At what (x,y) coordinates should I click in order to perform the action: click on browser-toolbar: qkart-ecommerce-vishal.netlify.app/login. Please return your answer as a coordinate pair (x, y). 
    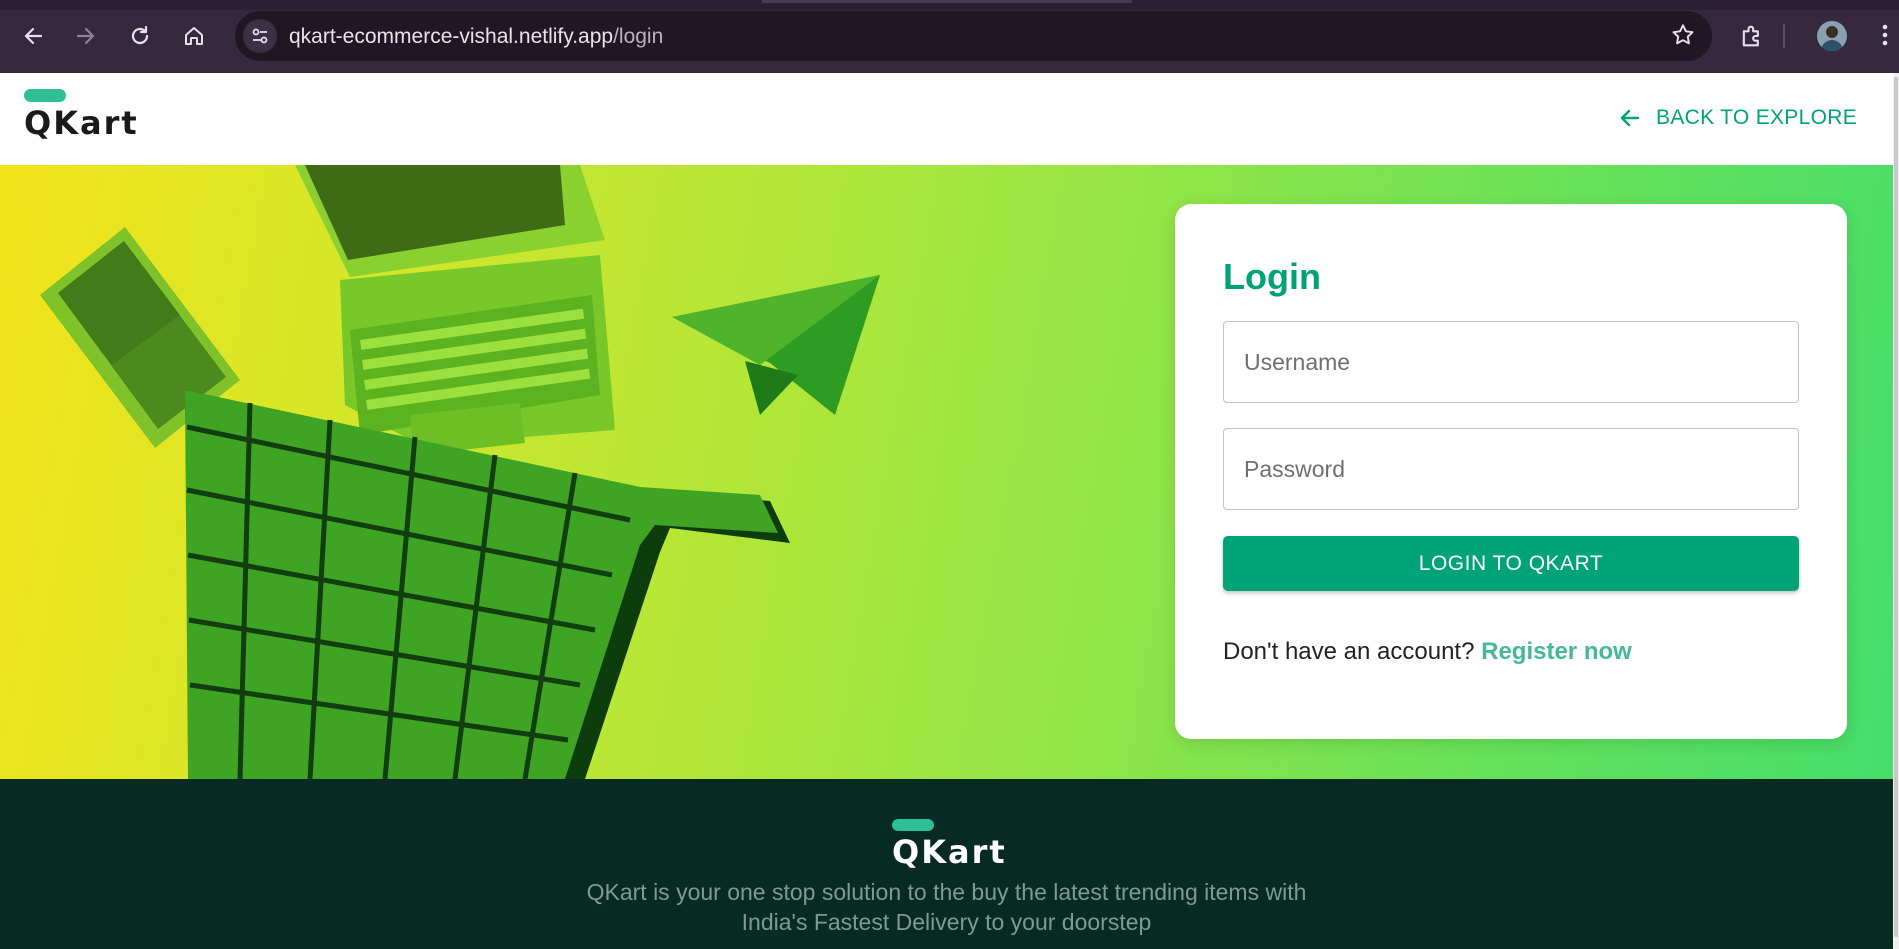
    Looking at the image, I should click on (949, 36).